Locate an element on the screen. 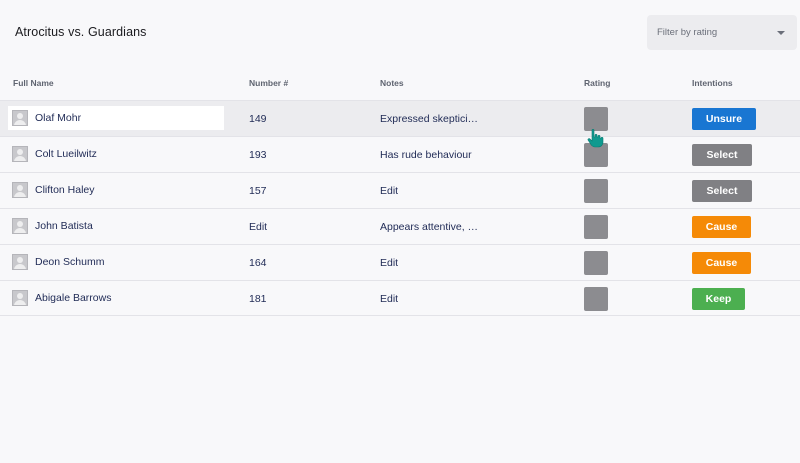 The image size is (800, 463). intention-cell: Keep is located at coordinates (718, 298).